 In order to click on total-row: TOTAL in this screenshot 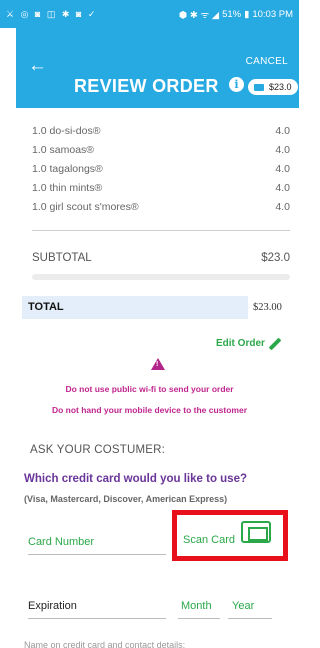, I will do `click(135, 307)`.